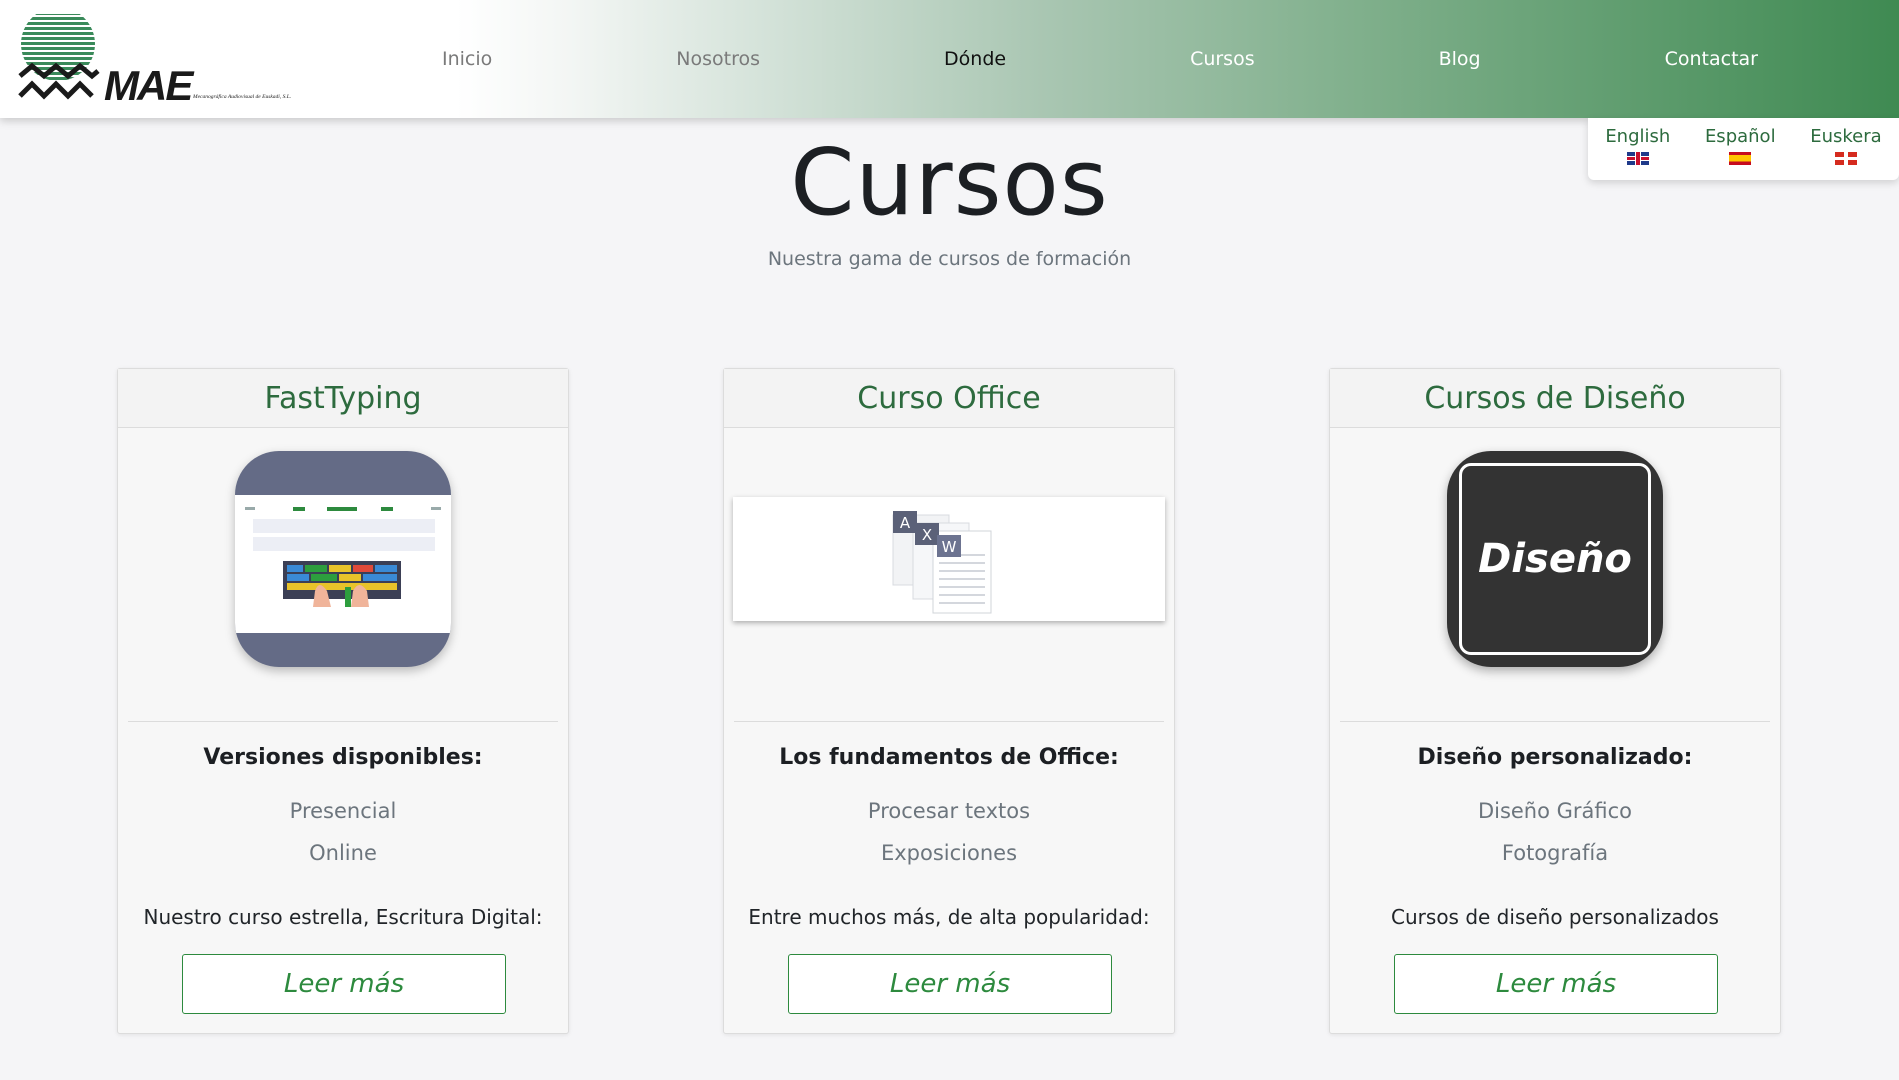 The image size is (1899, 1080). Describe the element at coordinates (1222, 59) in the screenshot. I see `nav-item-cursos: Cursos` at that location.